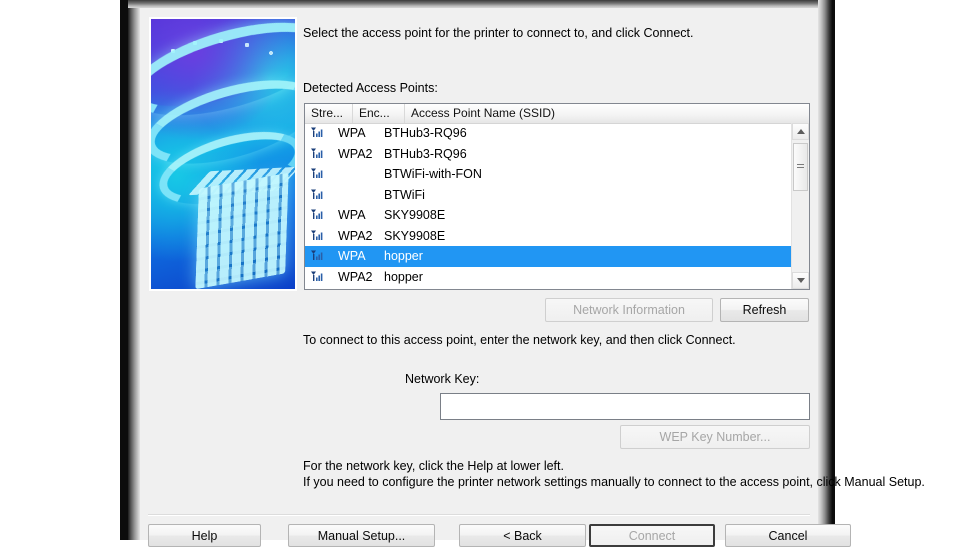 This screenshot has height=547, width=960. What do you see at coordinates (433, 174) in the screenshot?
I see `row-ssid: BTWiFi-with-FON` at bounding box center [433, 174].